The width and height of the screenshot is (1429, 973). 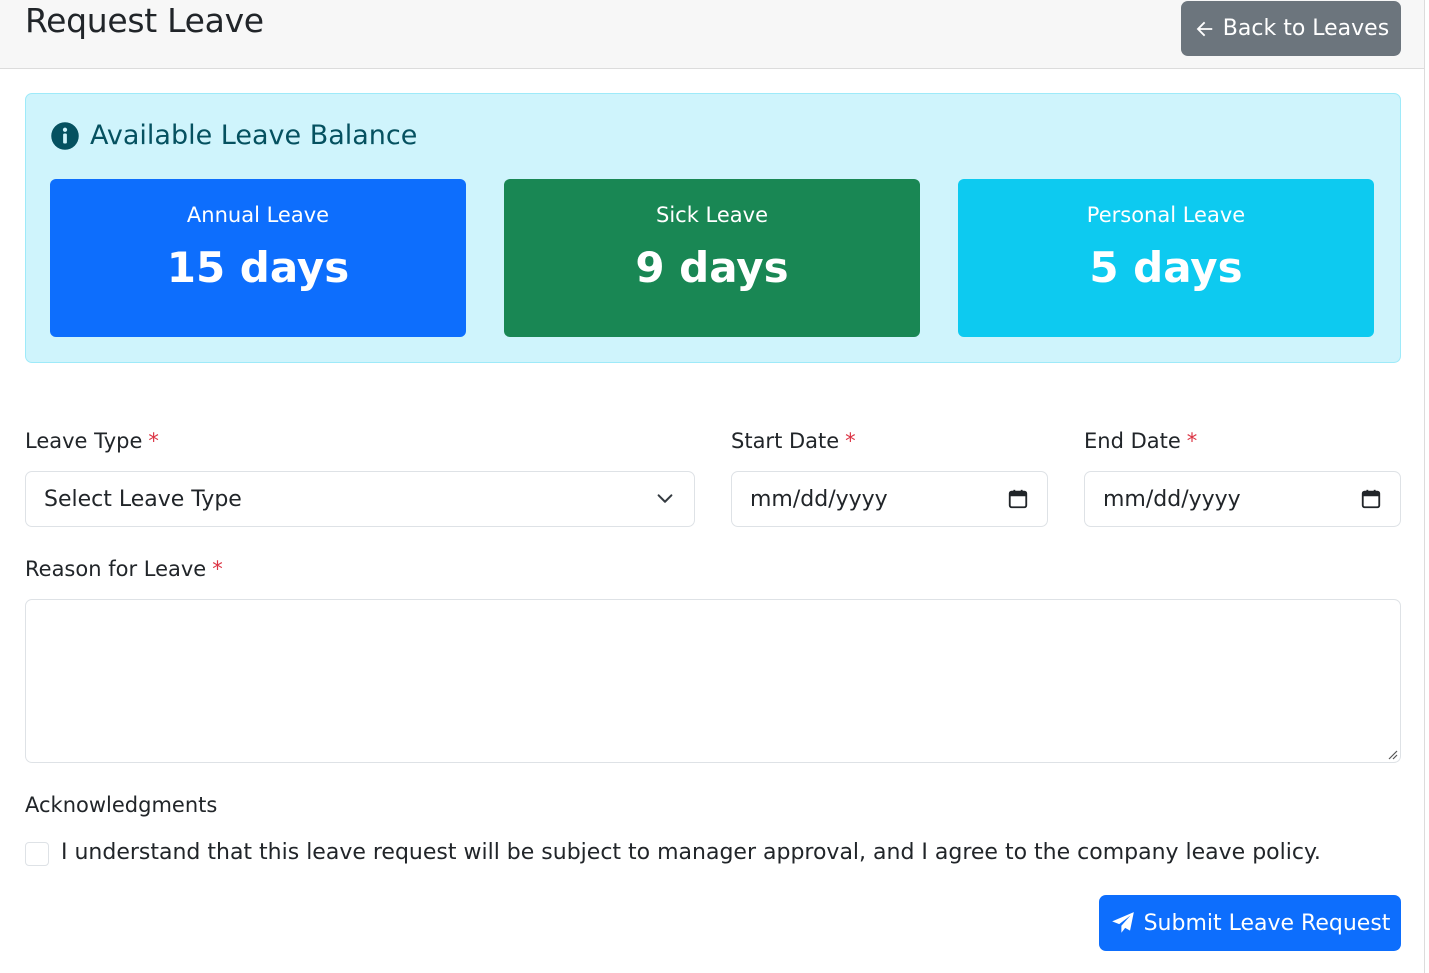 What do you see at coordinates (143, 499) in the screenshot?
I see `leave-type-selected-value: Select Leave Type` at bounding box center [143, 499].